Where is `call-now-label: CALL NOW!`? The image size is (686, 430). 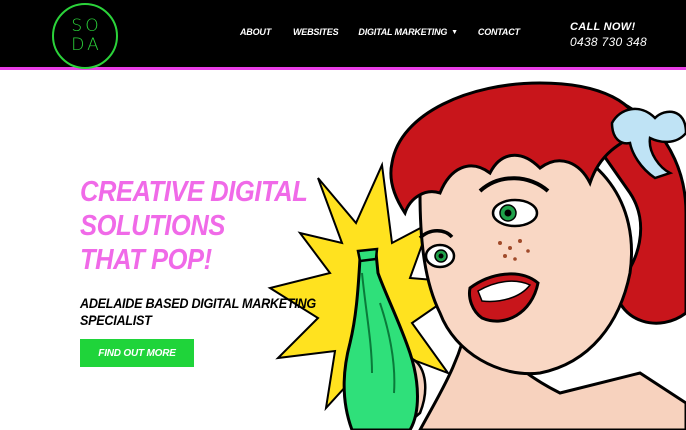
call-now-label: CALL NOW! is located at coordinates (603, 27).